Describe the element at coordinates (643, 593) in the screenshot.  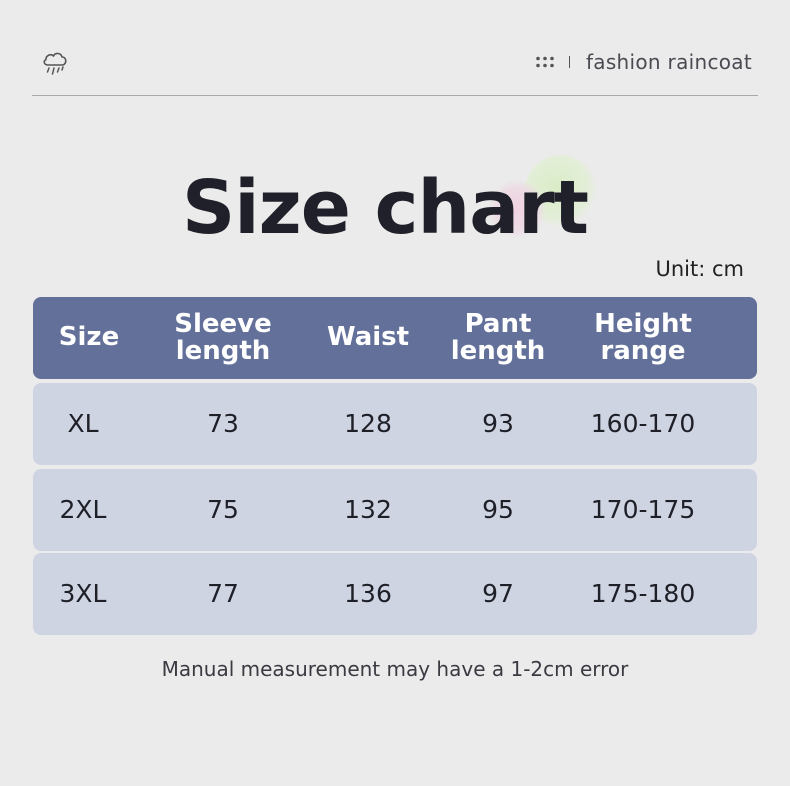
I see `cell-height-range: 175-180` at that location.